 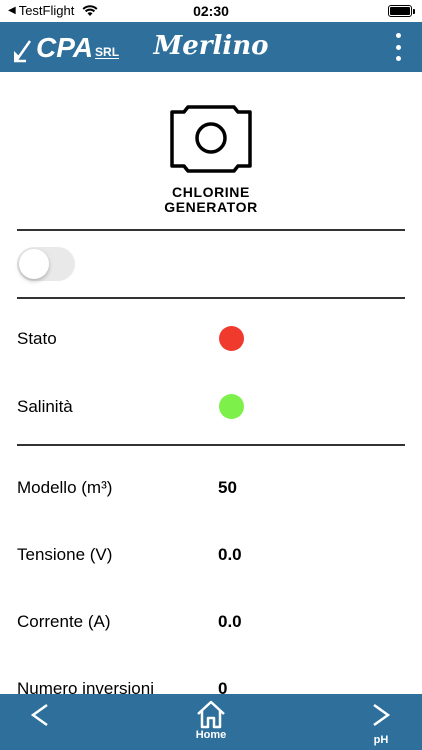 I want to click on bottom-nav: Home pH, so click(x=211, y=722).